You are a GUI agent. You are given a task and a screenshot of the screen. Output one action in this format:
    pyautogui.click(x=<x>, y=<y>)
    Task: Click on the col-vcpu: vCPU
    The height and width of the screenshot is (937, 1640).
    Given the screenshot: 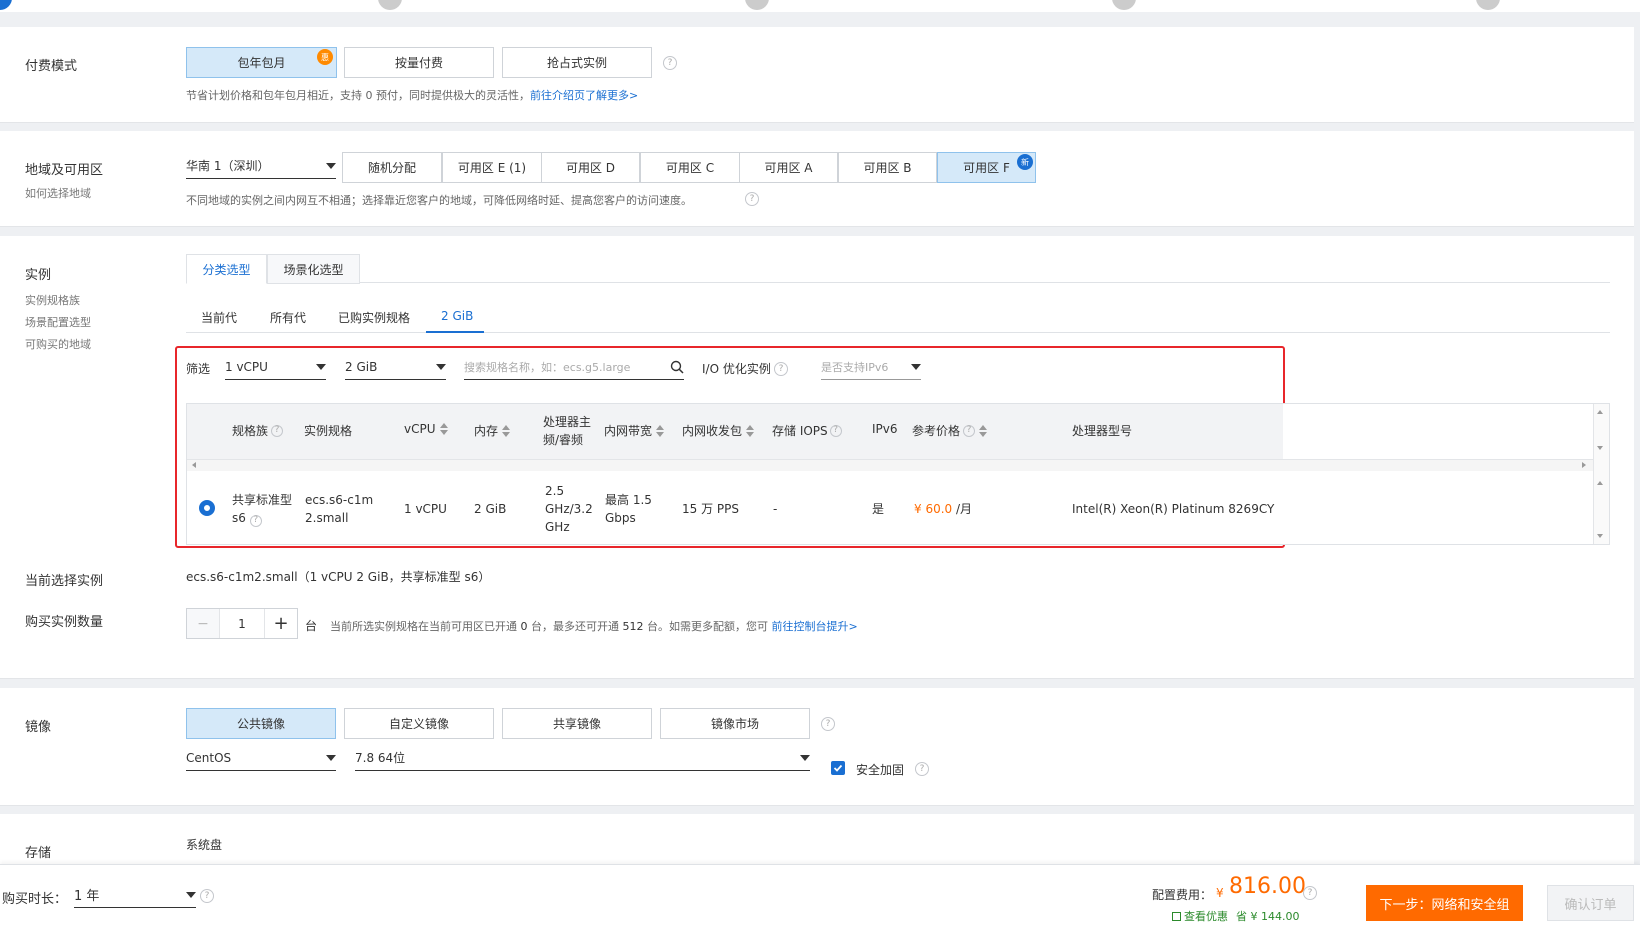 What is the action you would take?
    pyautogui.click(x=426, y=429)
    